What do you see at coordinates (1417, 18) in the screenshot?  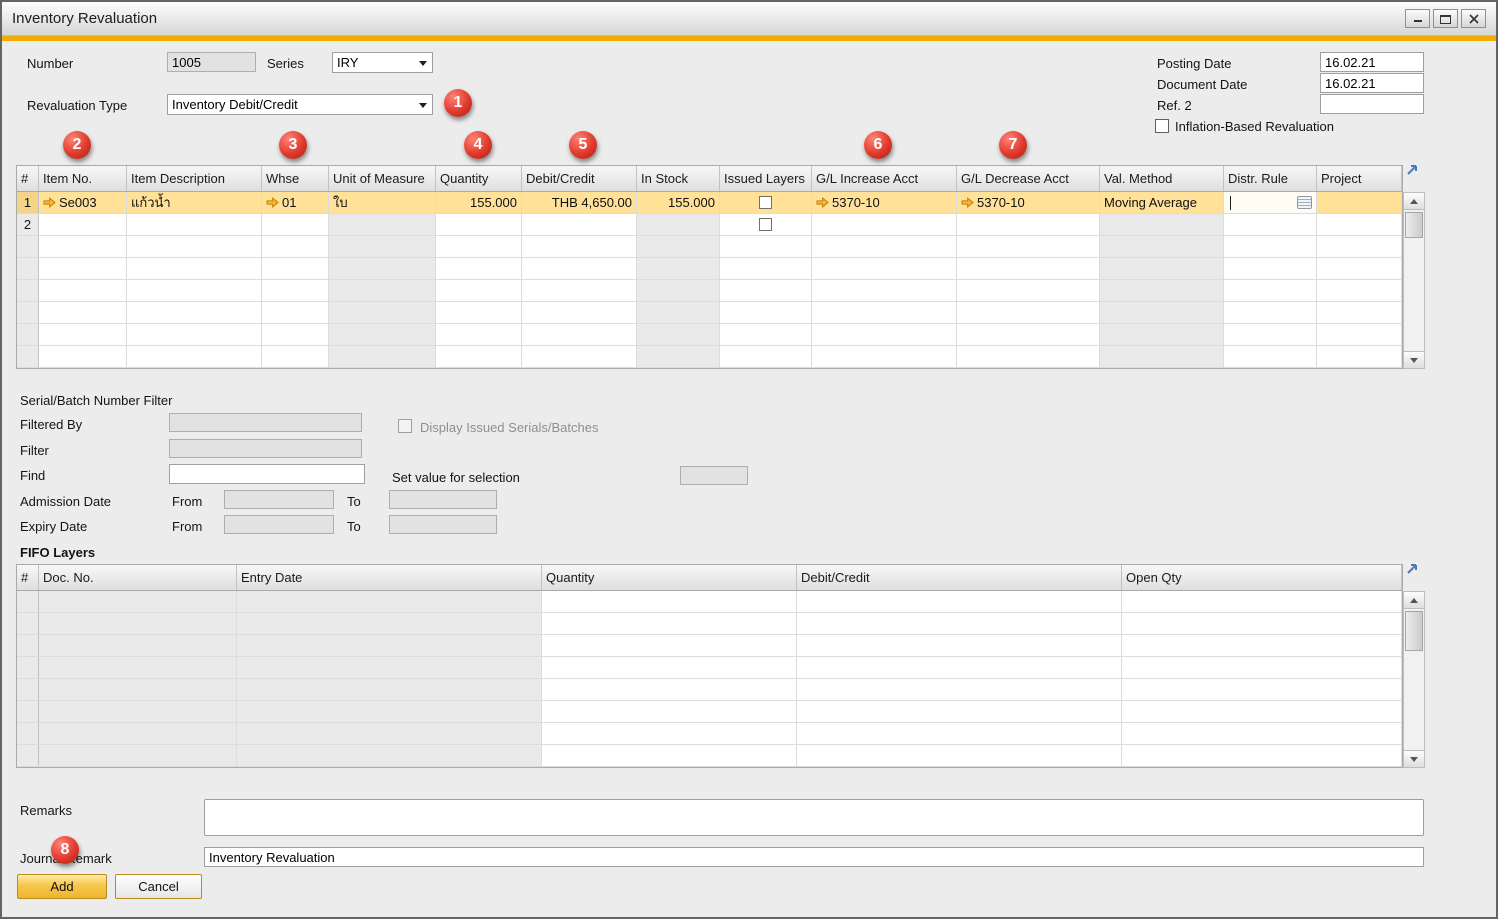 I see `minimize-button` at bounding box center [1417, 18].